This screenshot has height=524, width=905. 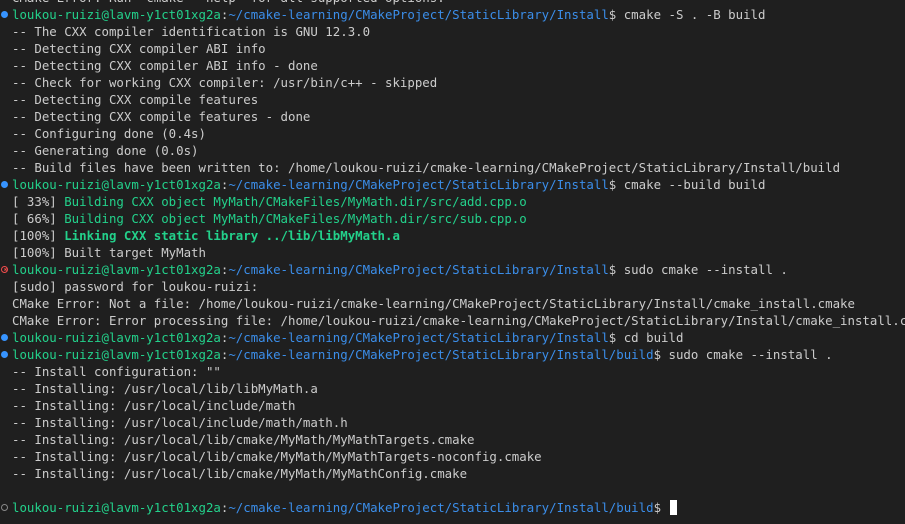 What do you see at coordinates (452, 252) in the screenshot?
I see `output-line: [100%] Built target MyMath` at bounding box center [452, 252].